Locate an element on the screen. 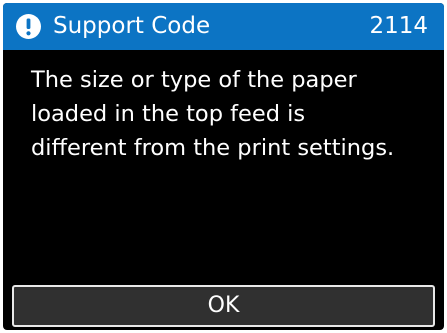  support-code-header: Support Code 2114 is located at coordinates (223, 26).